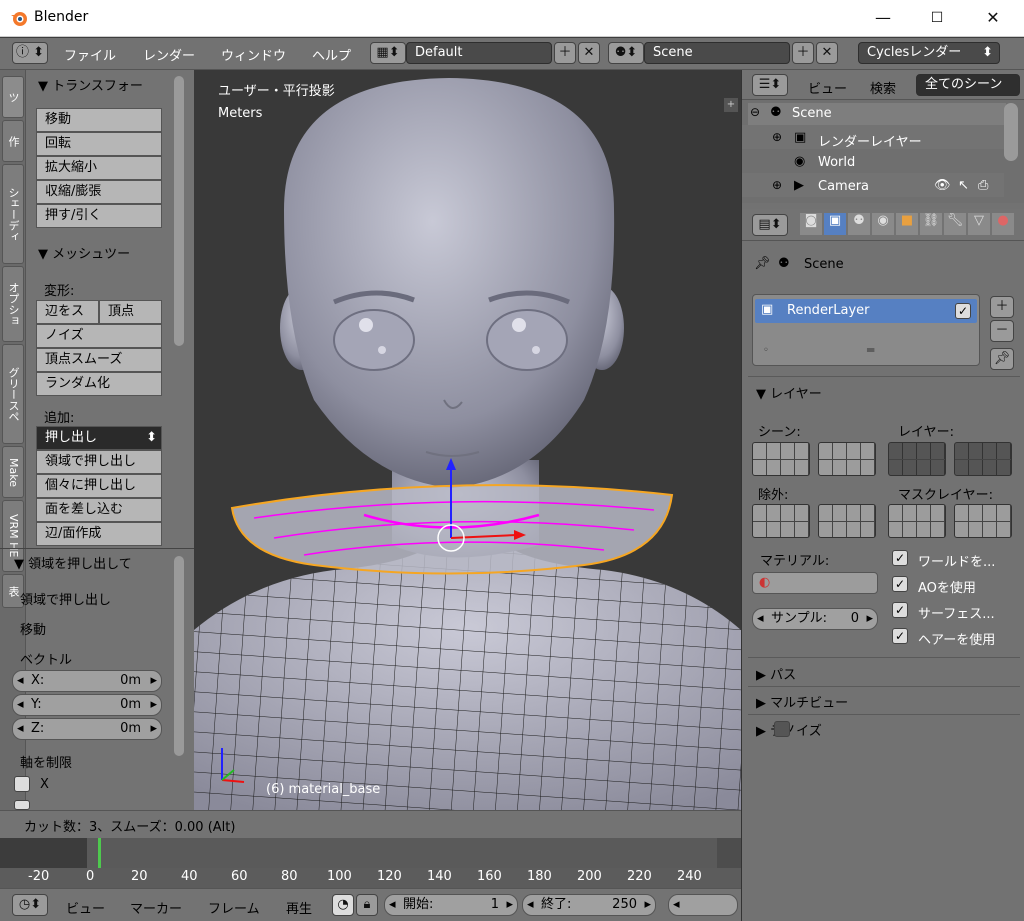 The width and height of the screenshot is (1024, 921). I want to click on scene-tab-icon: ⚉, so click(859, 224).